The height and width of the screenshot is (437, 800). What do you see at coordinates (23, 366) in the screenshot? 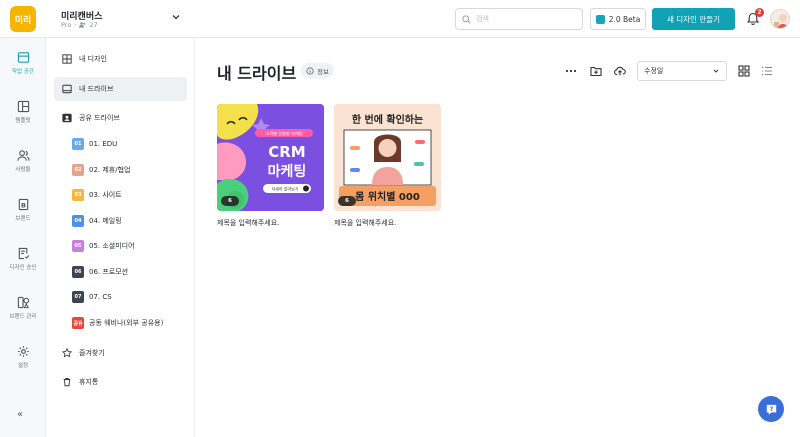
I see `rail-label: 설정` at bounding box center [23, 366].